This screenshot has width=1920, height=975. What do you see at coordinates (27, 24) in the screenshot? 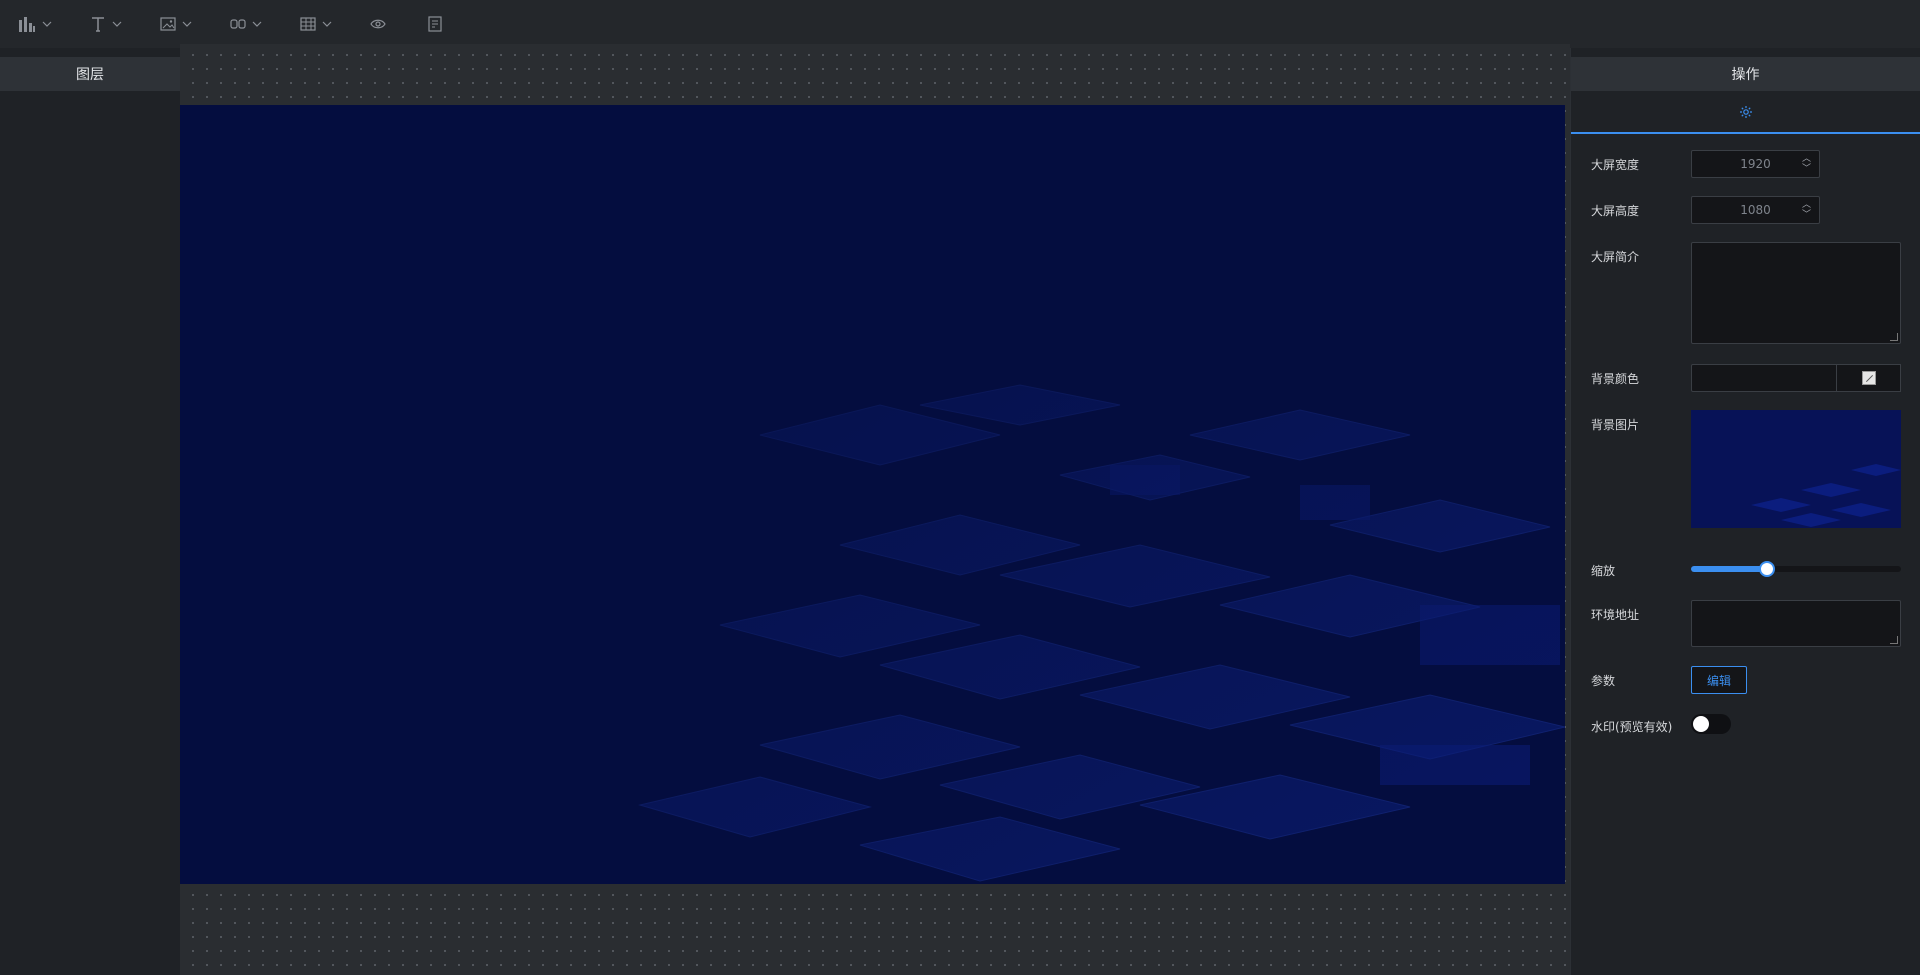
I see `bar-chart-icon` at bounding box center [27, 24].